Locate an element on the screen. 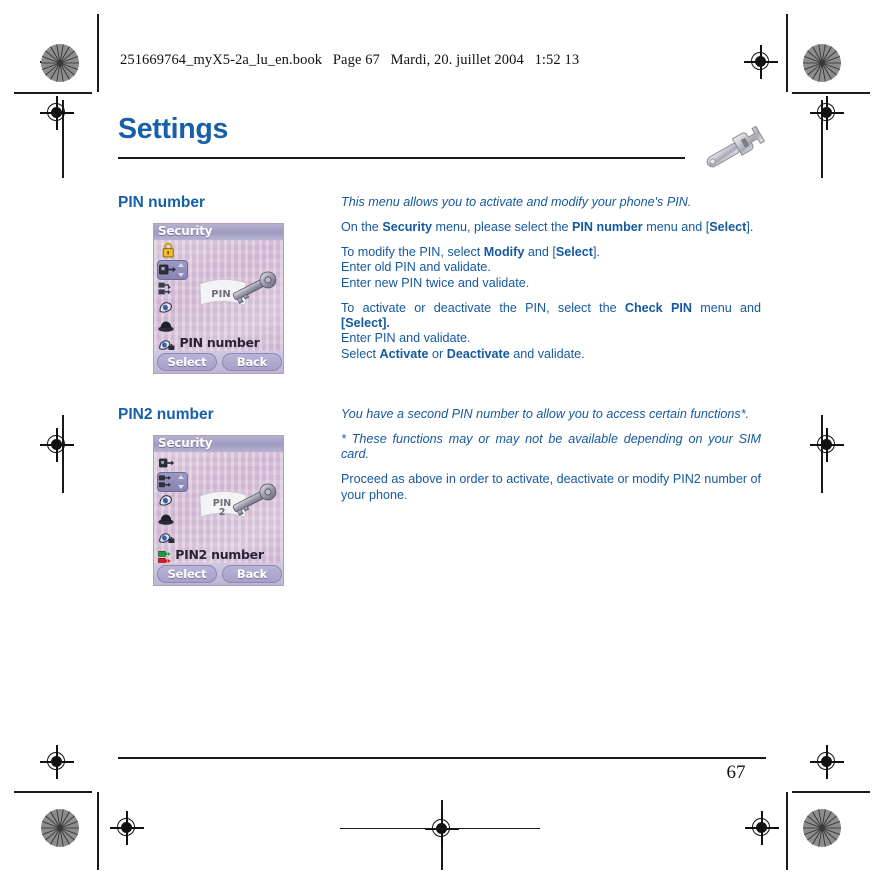 Image resolution: width=884 pixels, height=884 pixels. text-run: and validate. is located at coordinates (547, 353).